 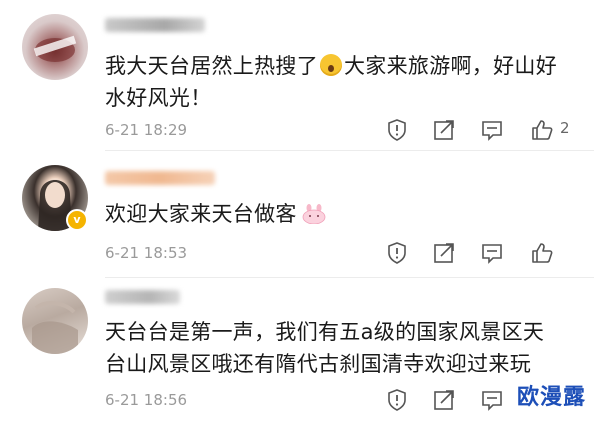 What do you see at coordinates (450, 66) in the screenshot?
I see `comment-text-line1b: 大家来旅游啊，好山好` at bounding box center [450, 66].